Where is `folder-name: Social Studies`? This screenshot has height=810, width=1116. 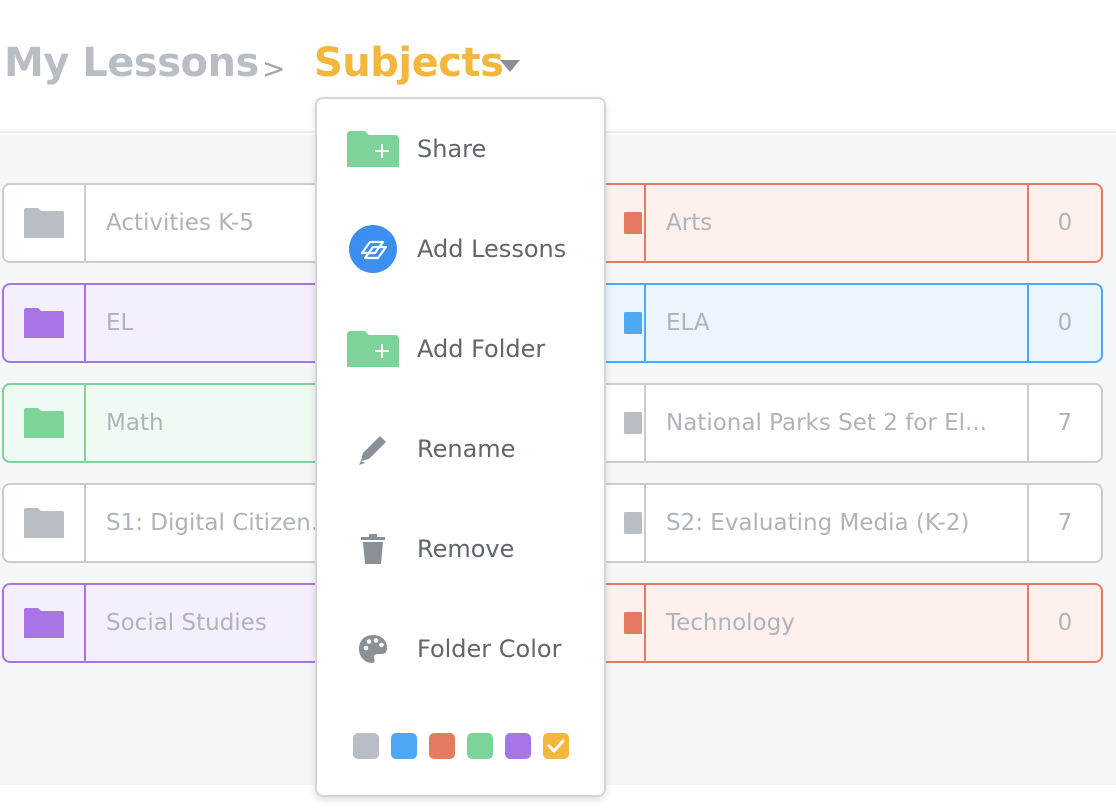 folder-name: Social Studies is located at coordinates (186, 623).